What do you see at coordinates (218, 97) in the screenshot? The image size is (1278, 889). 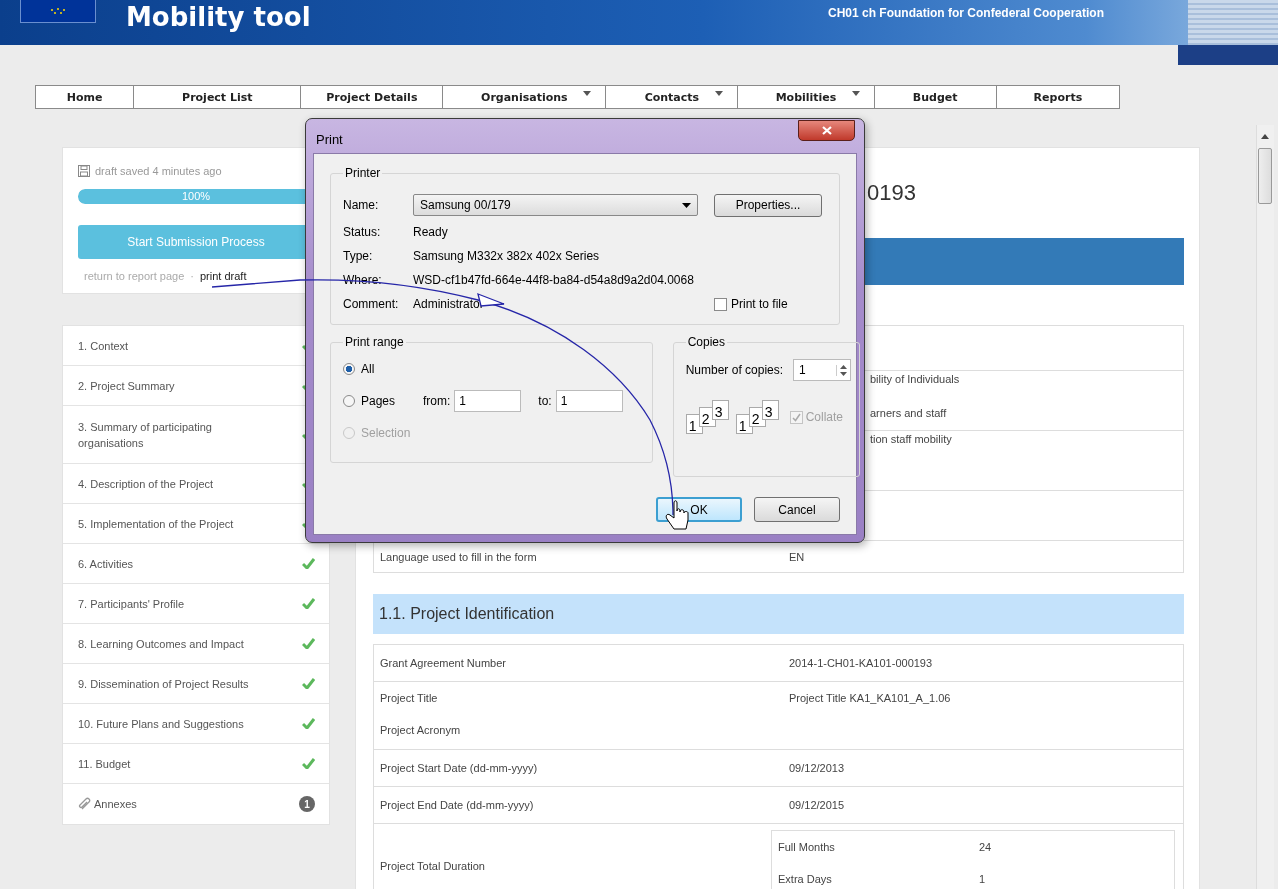 I see `nav-item: Project List` at bounding box center [218, 97].